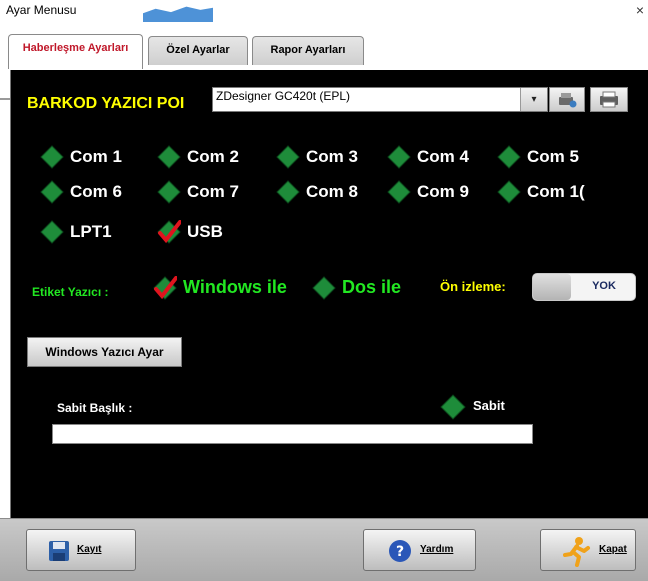 The image size is (648, 581). What do you see at coordinates (443, 191) in the screenshot?
I see `port-option-label: Com 9` at bounding box center [443, 191].